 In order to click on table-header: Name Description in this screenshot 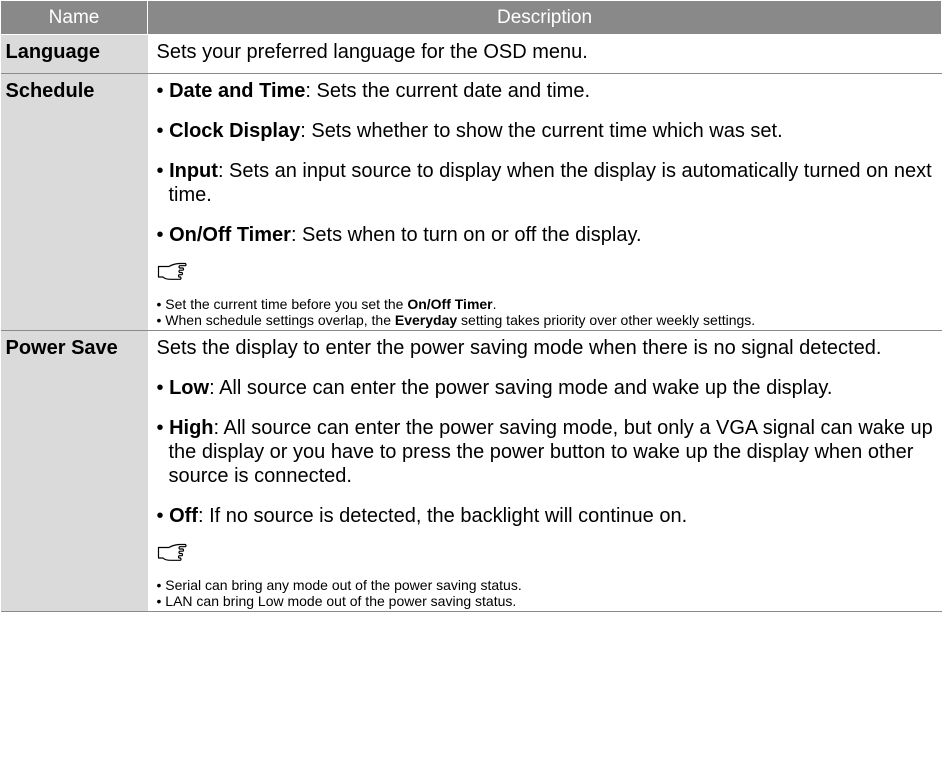, I will do `click(471, 17)`.